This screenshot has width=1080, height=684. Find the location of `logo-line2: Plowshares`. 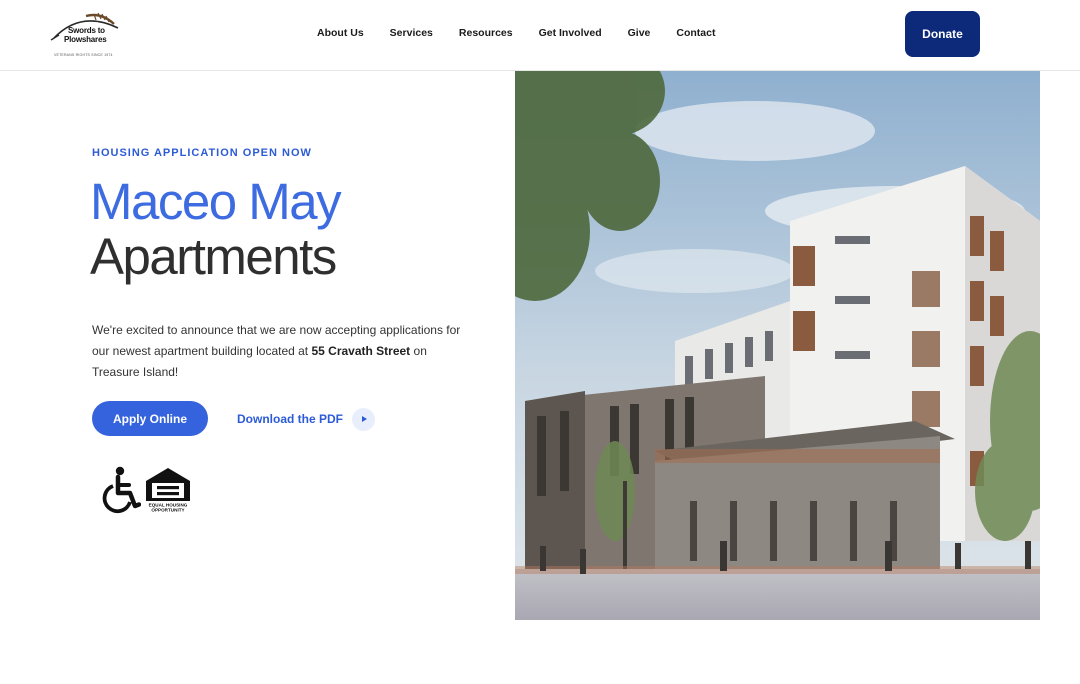

logo-line2: Plowshares is located at coordinates (85, 39).